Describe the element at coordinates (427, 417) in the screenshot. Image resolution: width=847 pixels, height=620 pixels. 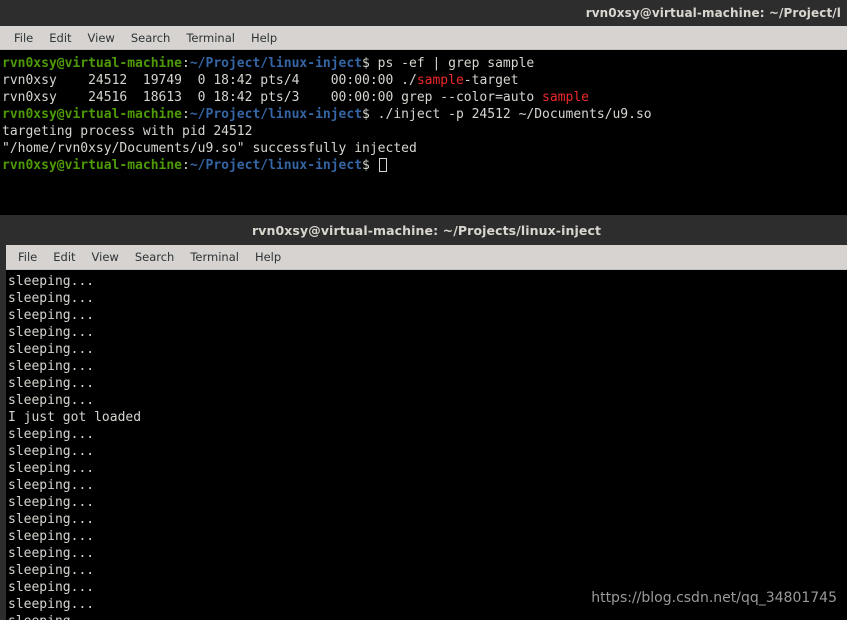
I see `terminal-line: I just got loaded` at that location.